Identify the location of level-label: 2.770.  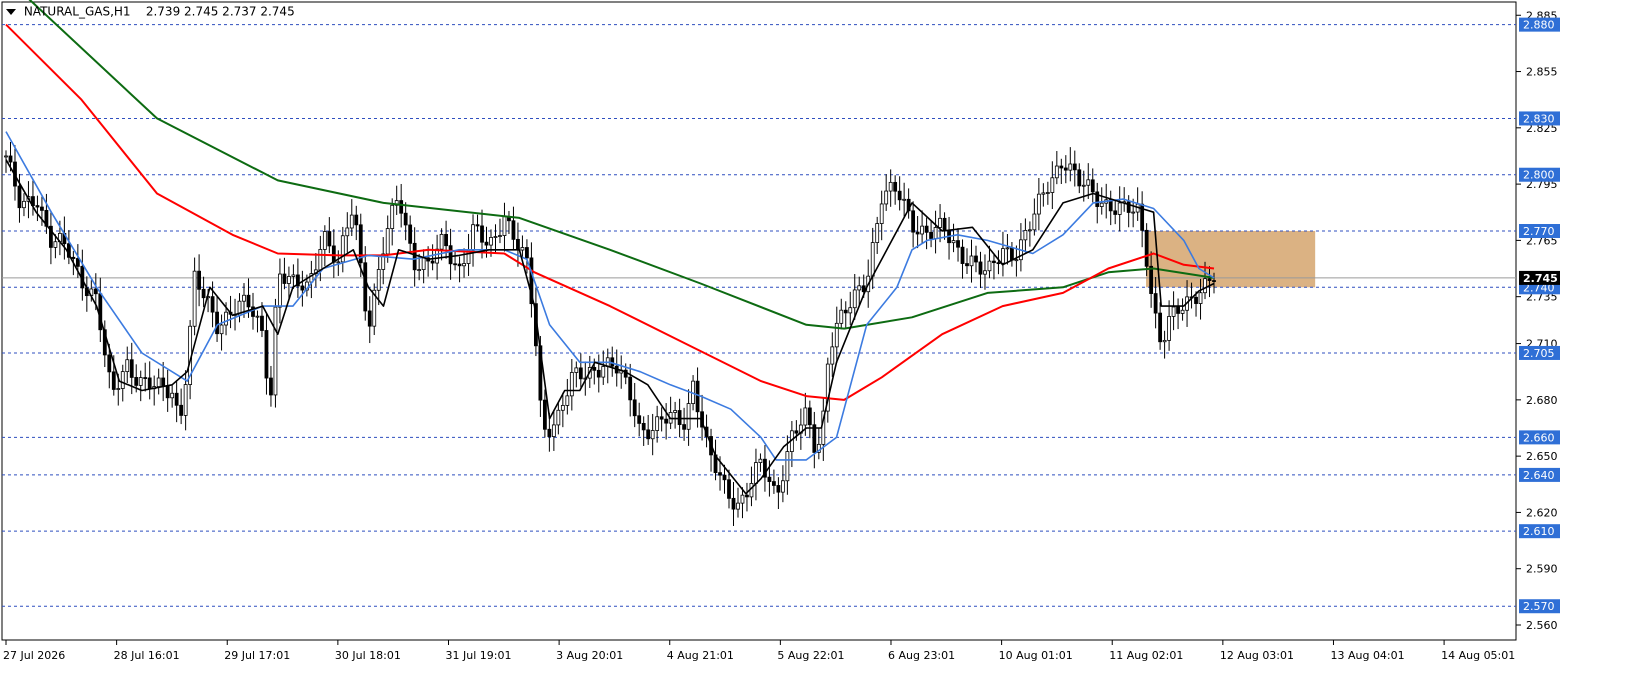
(1539, 231).